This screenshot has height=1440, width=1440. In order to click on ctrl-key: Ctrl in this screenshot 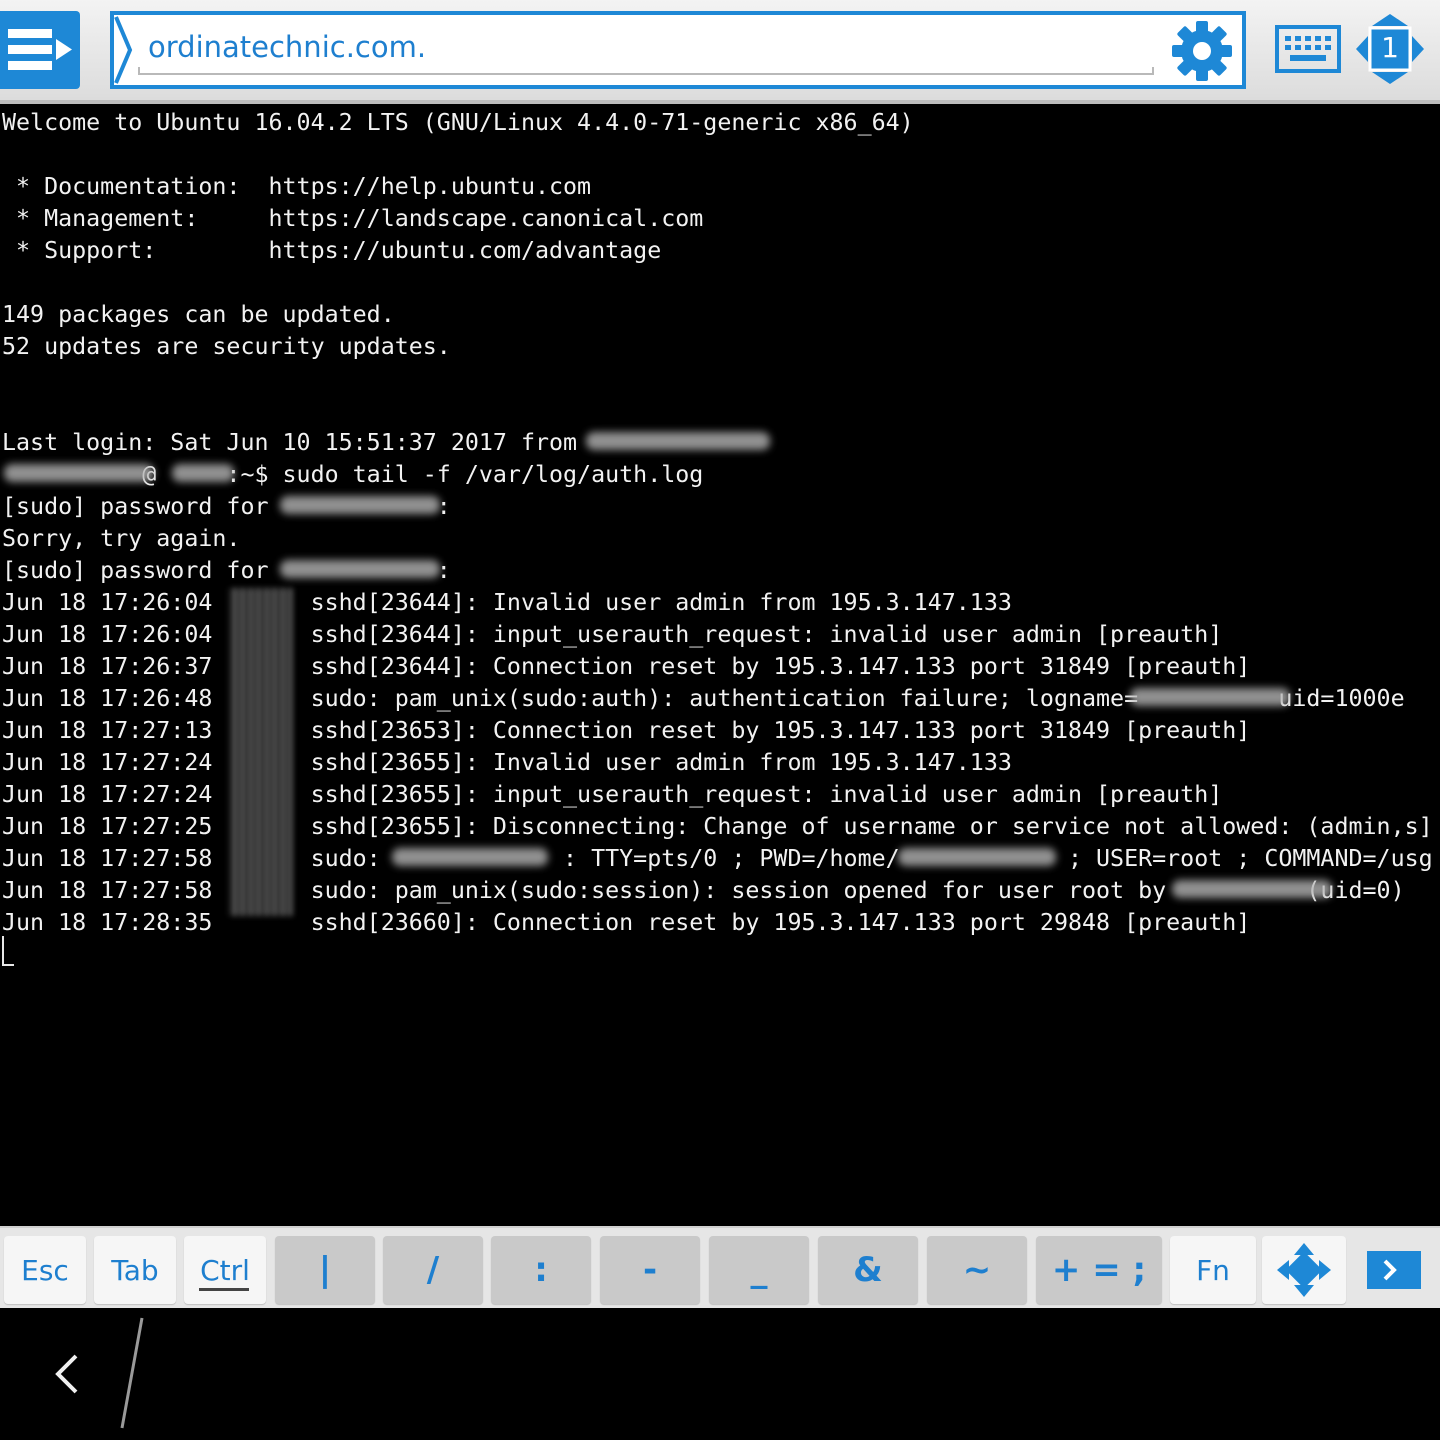, I will do `click(225, 1270)`.